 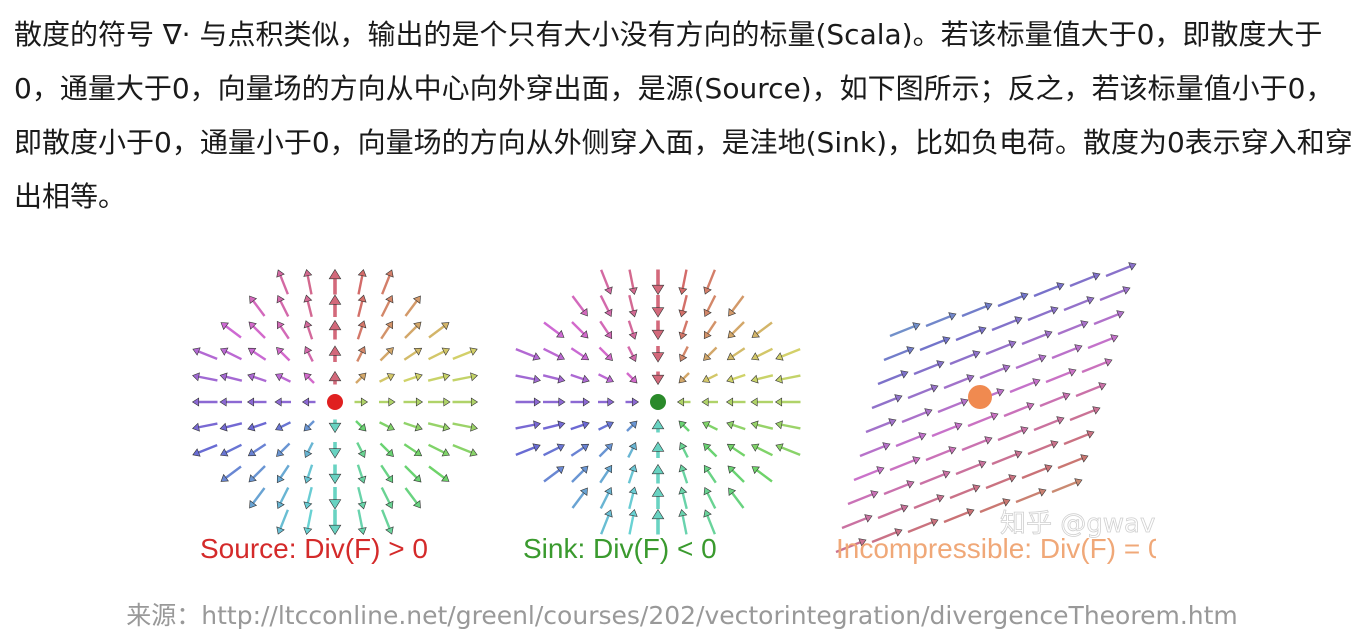 What do you see at coordinates (335, 402) in the screenshot?
I see `center-point-source` at bounding box center [335, 402].